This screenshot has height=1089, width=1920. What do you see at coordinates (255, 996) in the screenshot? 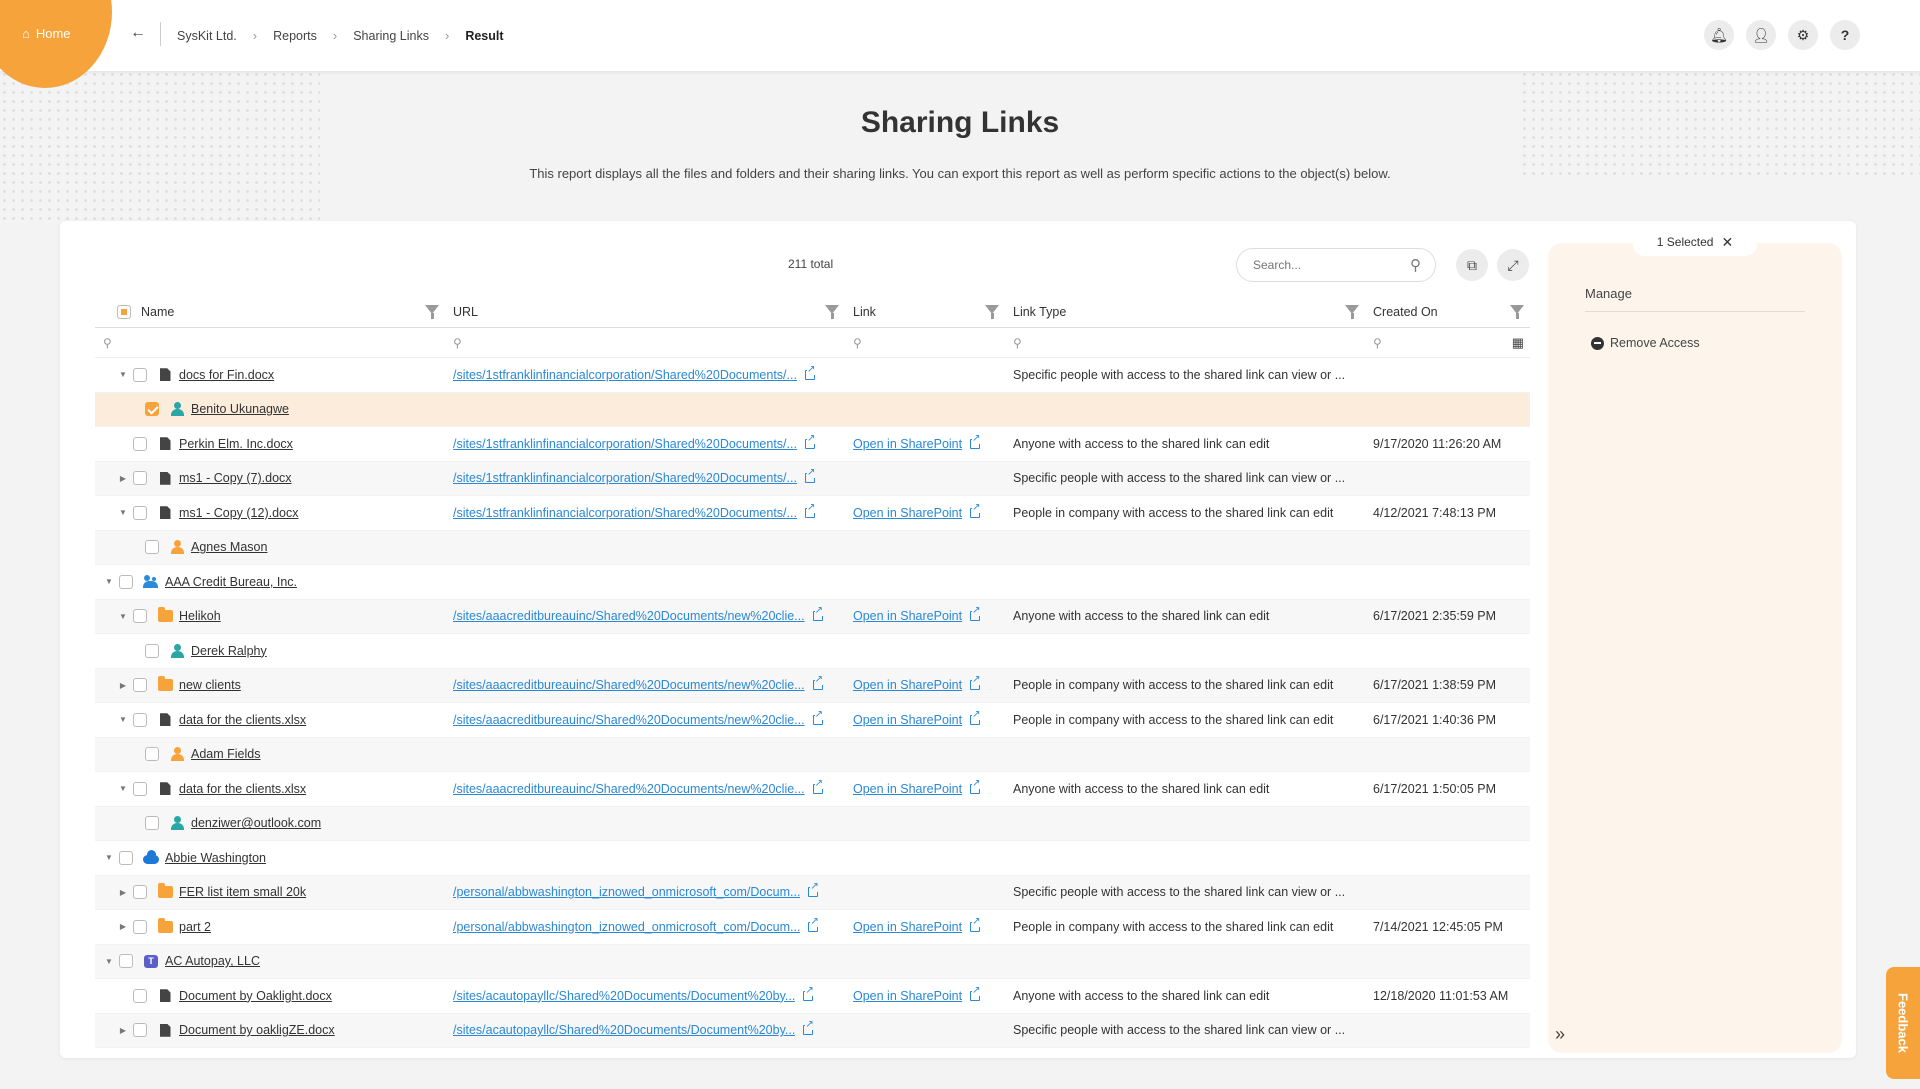
I see `item-name-link: Document by Oaklight.docx` at bounding box center [255, 996].